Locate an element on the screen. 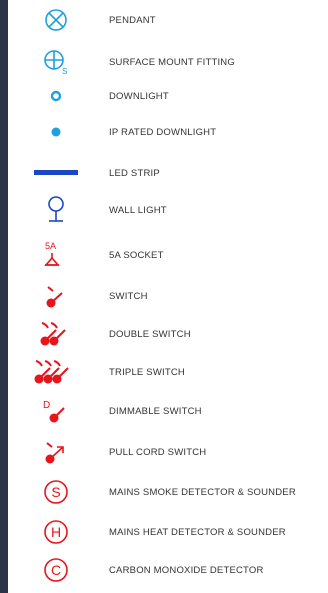  legend-item-surface-mount-fitting: S SURFACE MOUNT FITTING is located at coordinates (164, 62).